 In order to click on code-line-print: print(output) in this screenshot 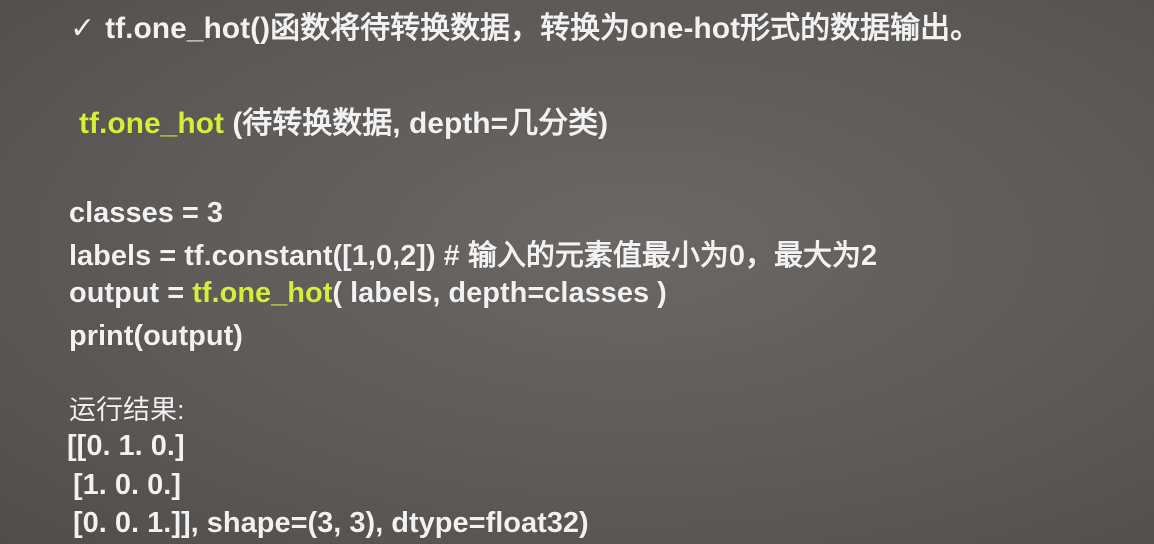, I will do `click(156, 336)`.